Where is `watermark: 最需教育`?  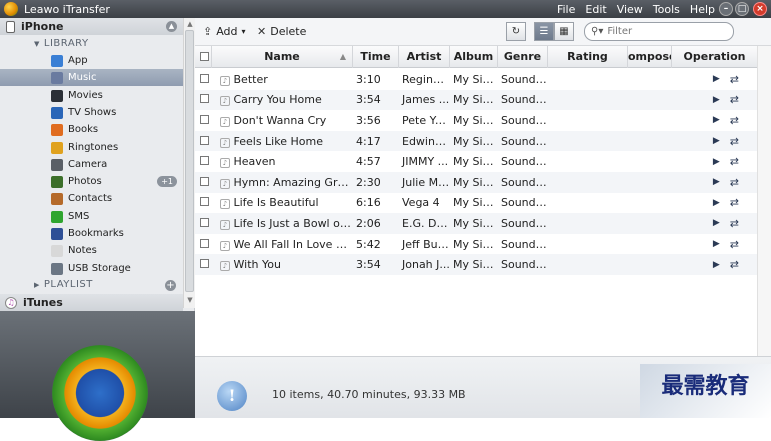 watermark: 最需教育 is located at coordinates (705, 391).